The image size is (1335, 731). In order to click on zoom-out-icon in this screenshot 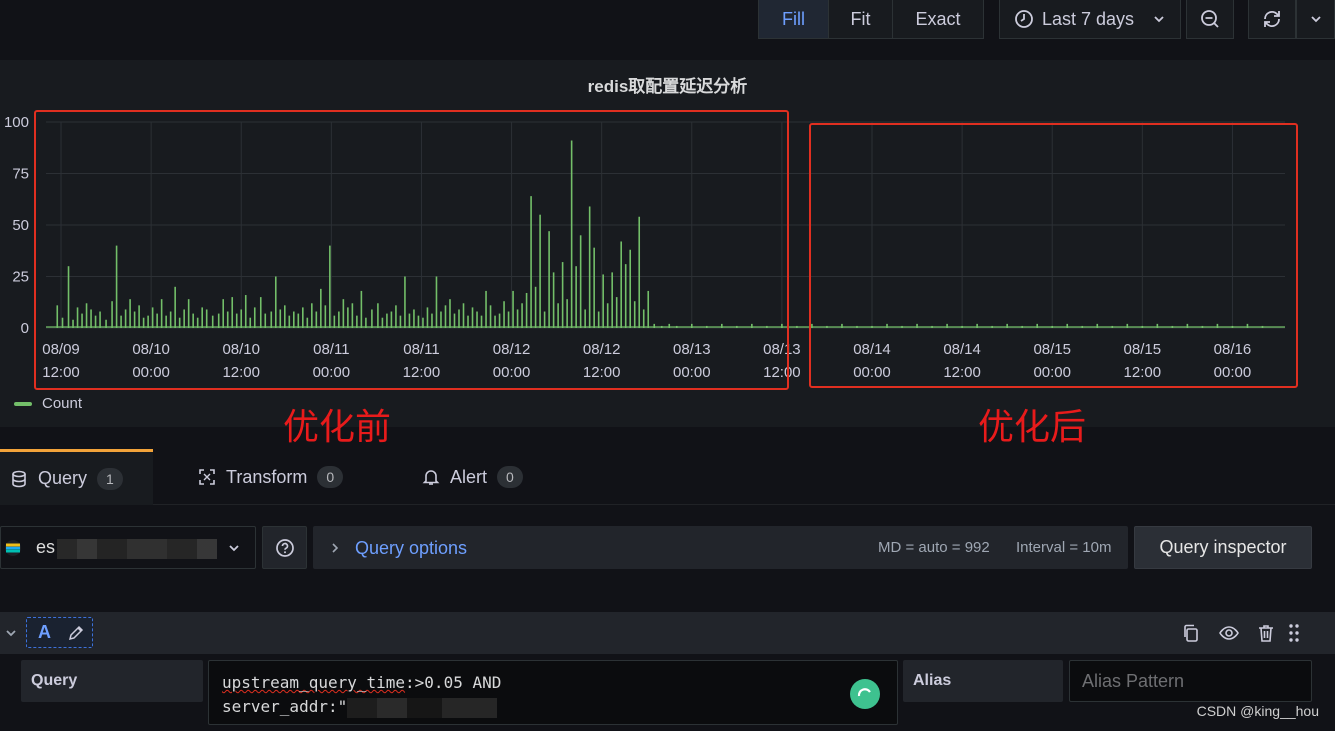, I will do `click(1210, 19)`.